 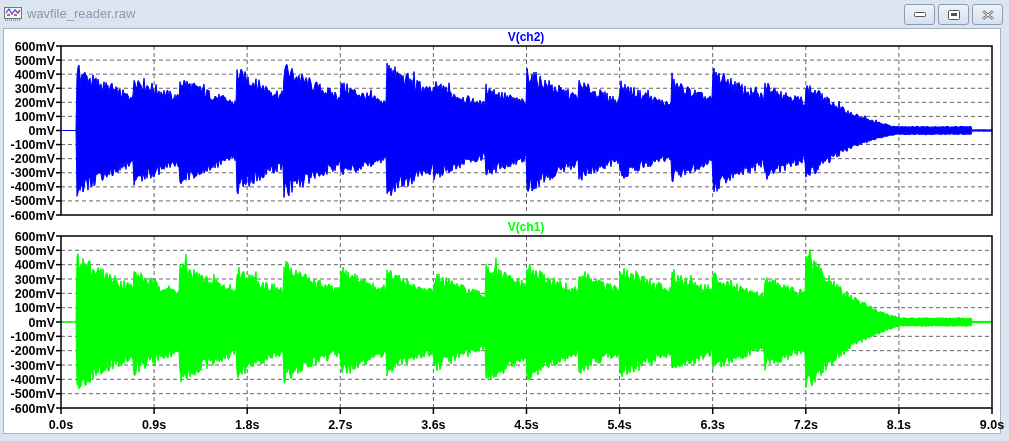 What do you see at coordinates (247, 425) in the screenshot?
I see `x-tick-label: 1.8s` at bounding box center [247, 425].